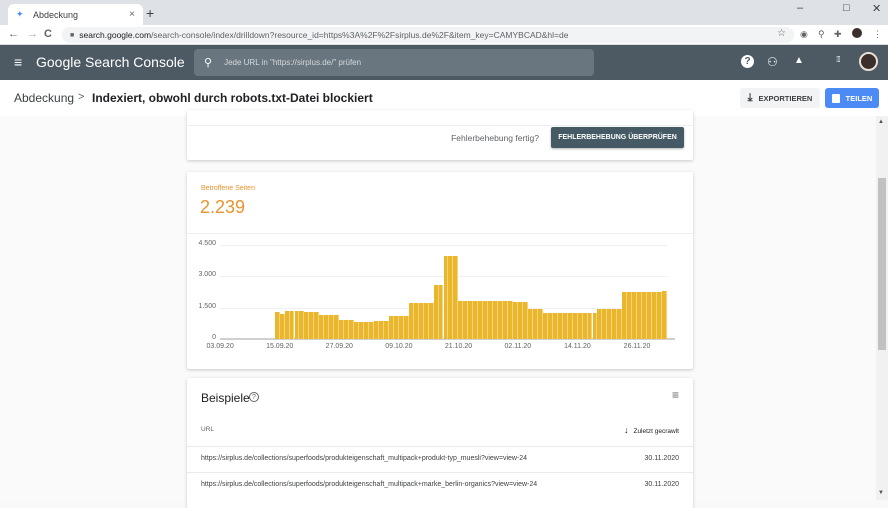 Image resolution: width=888 pixels, height=508 pixels. What do you see at coordinates (821, 34) in the screenshot?
I see `search-extension-icon: ⚲` at bounding box center [821, 34].